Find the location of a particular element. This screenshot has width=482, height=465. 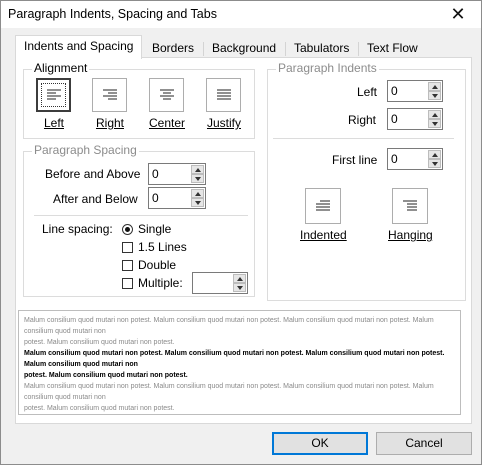

paragraph-indents-group-label: Paragraph Indents is located at coordinates (327, 68).